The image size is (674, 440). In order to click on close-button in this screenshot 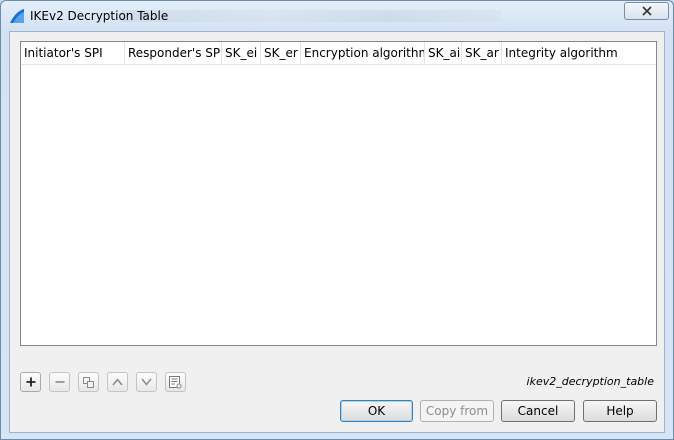, I will do `click(646, 11)`.